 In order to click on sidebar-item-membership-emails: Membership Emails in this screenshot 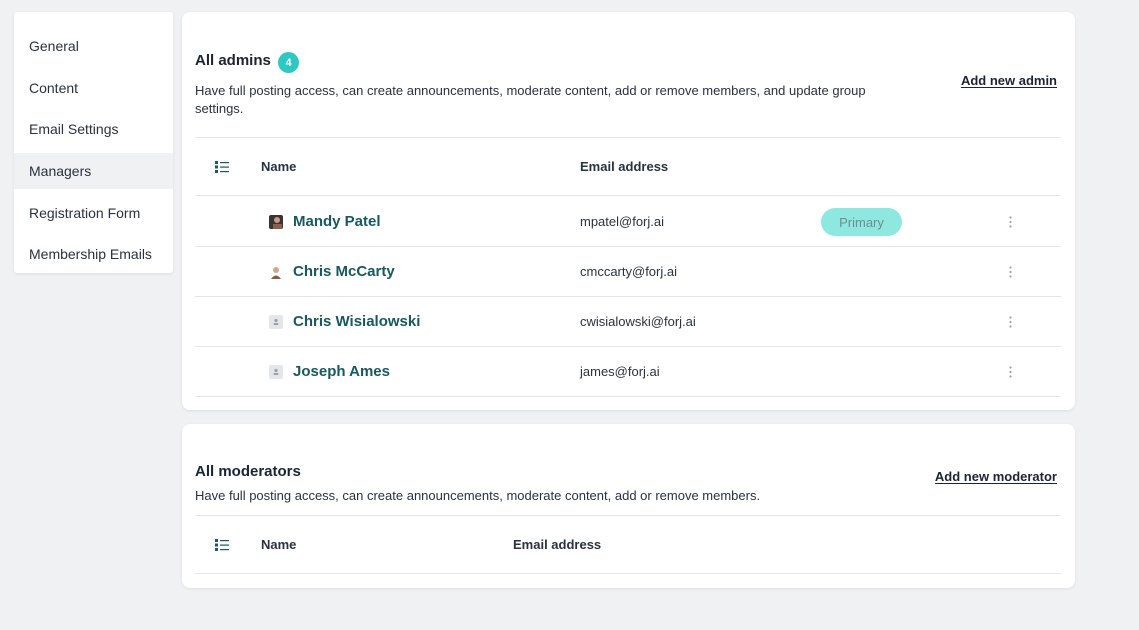, I will do `click(93, 254)`.